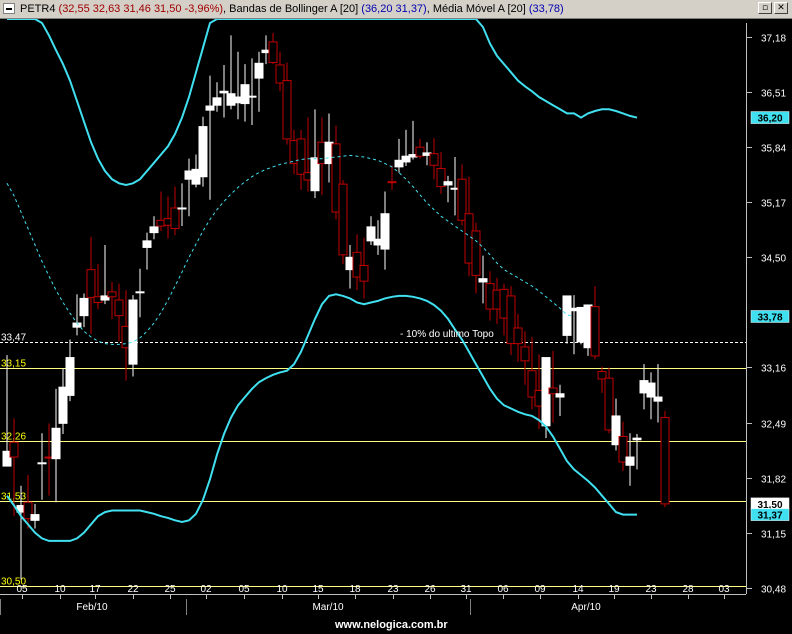 Image resolution: width=792 pixels, height=634 pixels. I want to click on x-tick-label: 02, so click(206, 589).